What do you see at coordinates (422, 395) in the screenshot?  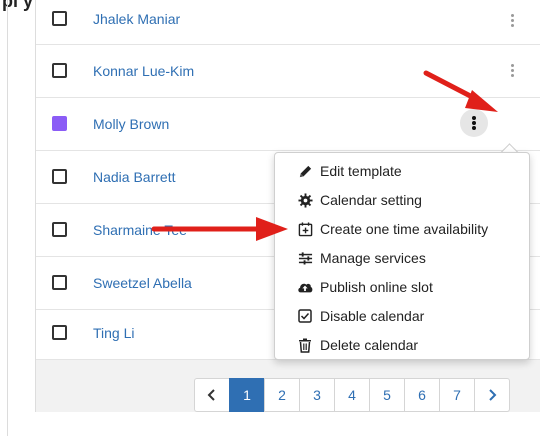 I see `pagination-page-6: 6` at bounding box center [422, 395].